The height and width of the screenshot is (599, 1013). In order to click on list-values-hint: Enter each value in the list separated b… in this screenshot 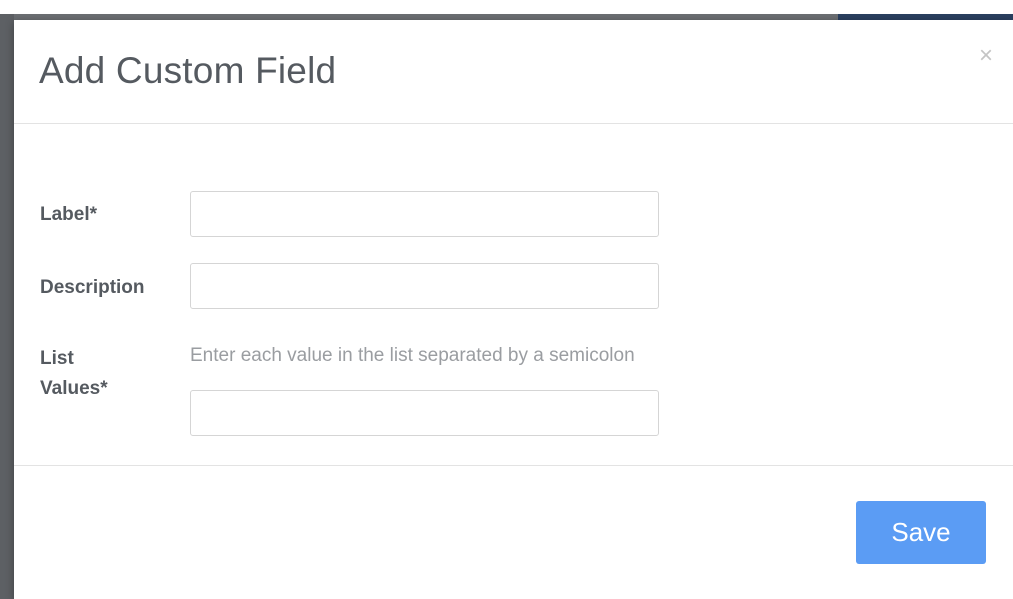, I will do `click(412, 355)`.